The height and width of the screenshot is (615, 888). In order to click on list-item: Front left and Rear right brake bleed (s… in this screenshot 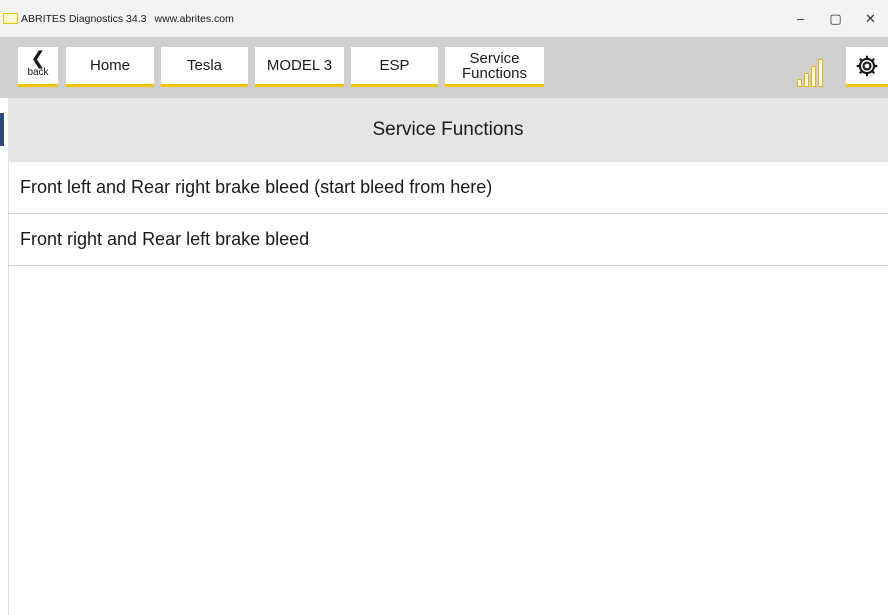, I will do `click(448, 188)`.